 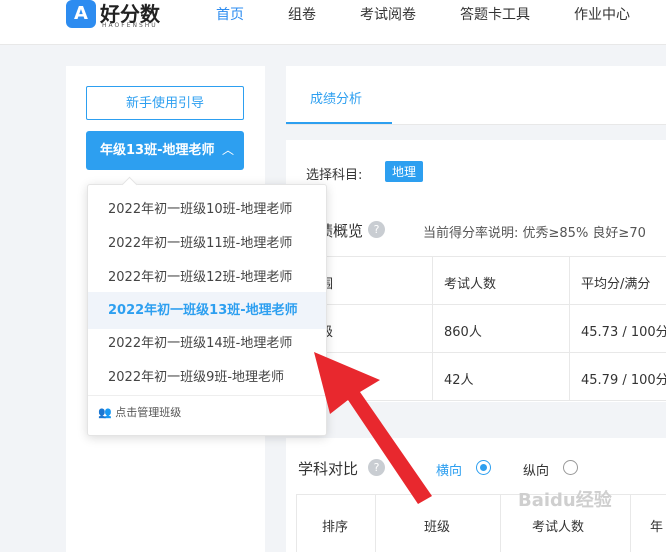 I want to click on class-select-button: 年级13班-地理老师 ︿, so click(x=165, y=150).